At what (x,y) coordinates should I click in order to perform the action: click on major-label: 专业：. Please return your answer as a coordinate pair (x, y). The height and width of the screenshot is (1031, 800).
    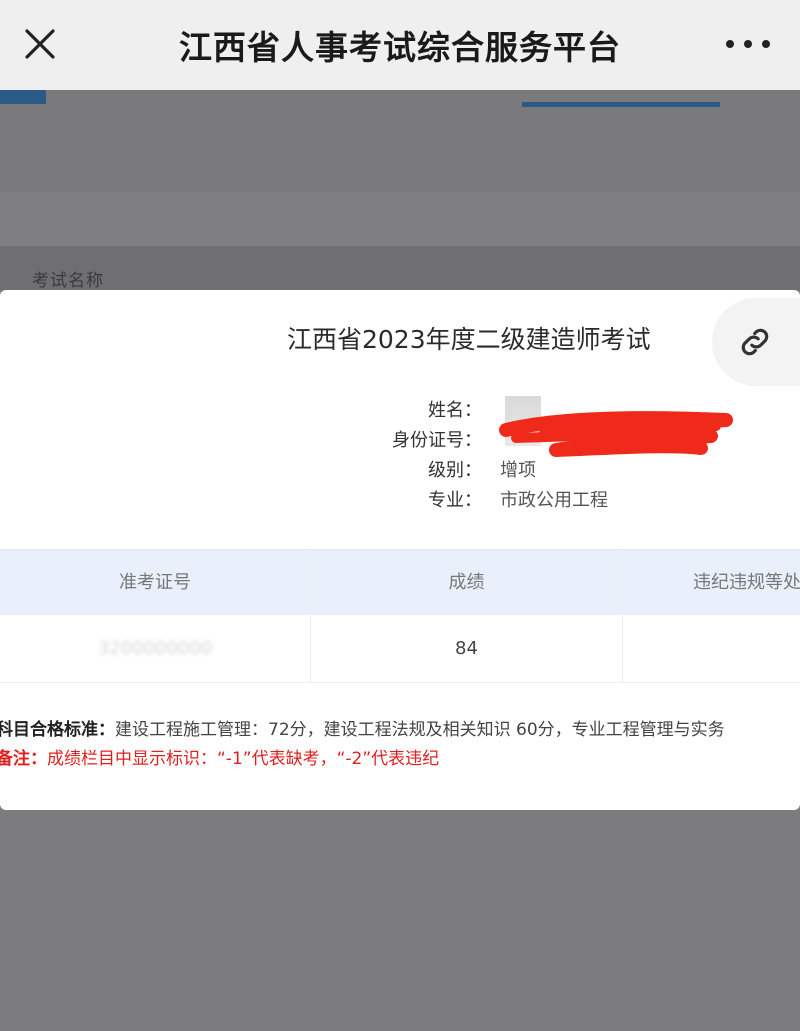
    Looking at the image, I should click on (455, 500).